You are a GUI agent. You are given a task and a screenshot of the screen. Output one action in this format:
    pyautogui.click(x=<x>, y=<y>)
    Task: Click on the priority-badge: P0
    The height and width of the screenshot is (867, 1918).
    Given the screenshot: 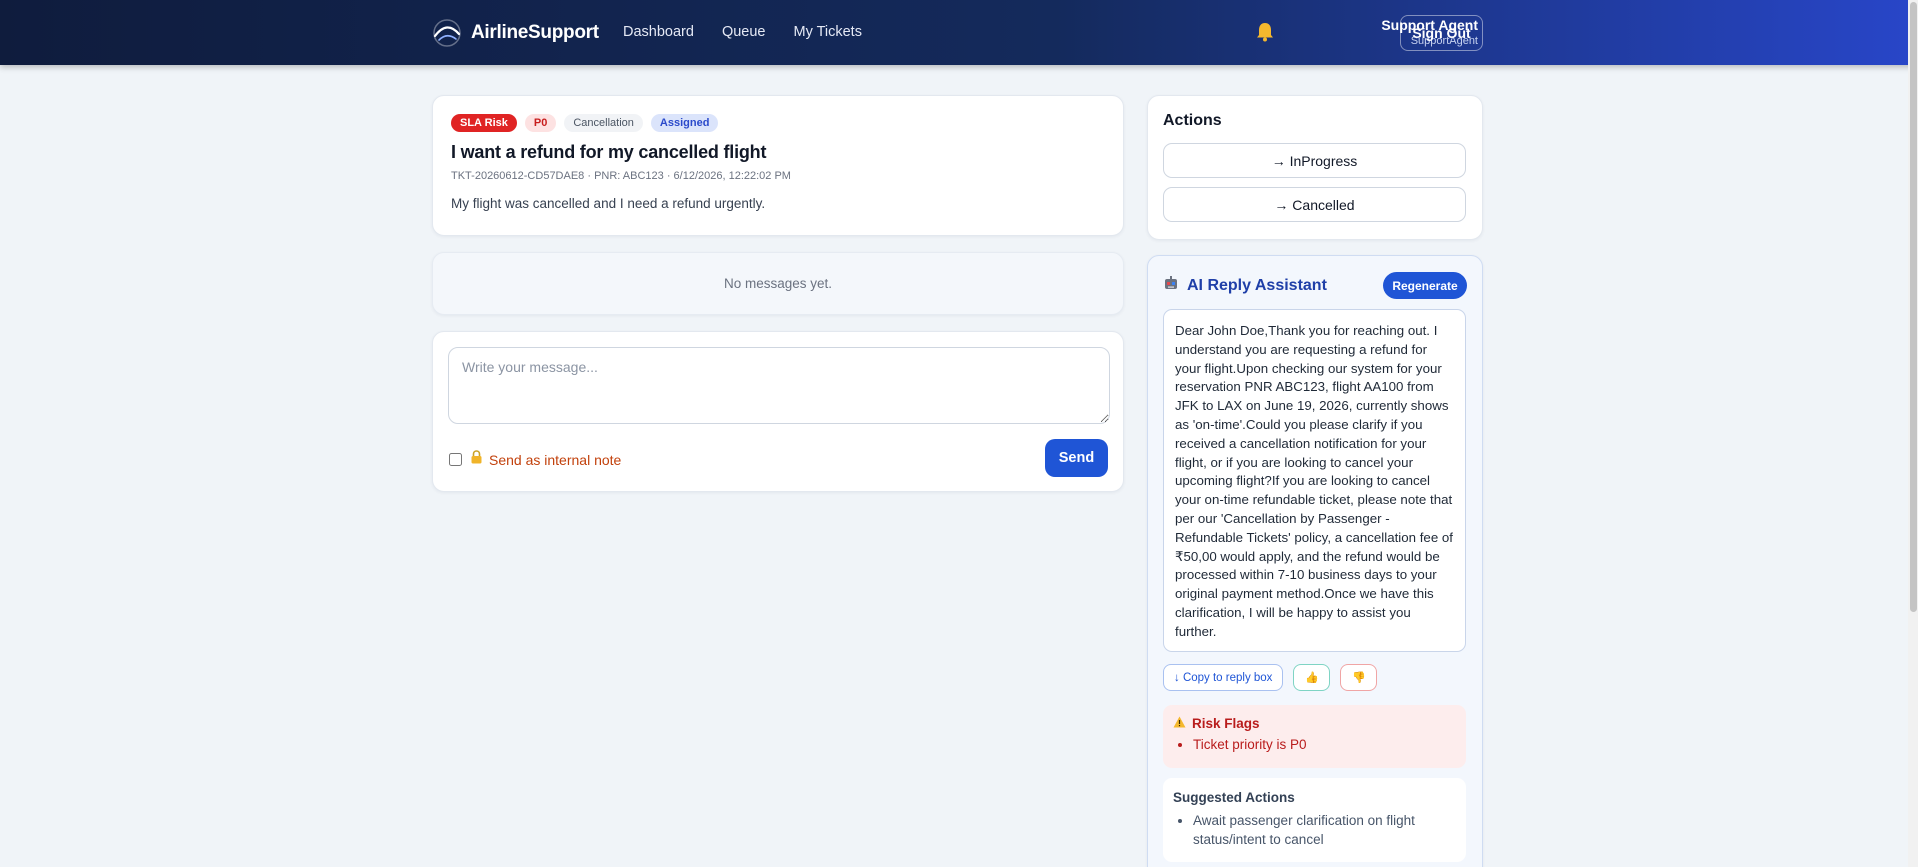 What is the action you would take?
    pyautogui.click(x=540, y=123)
    